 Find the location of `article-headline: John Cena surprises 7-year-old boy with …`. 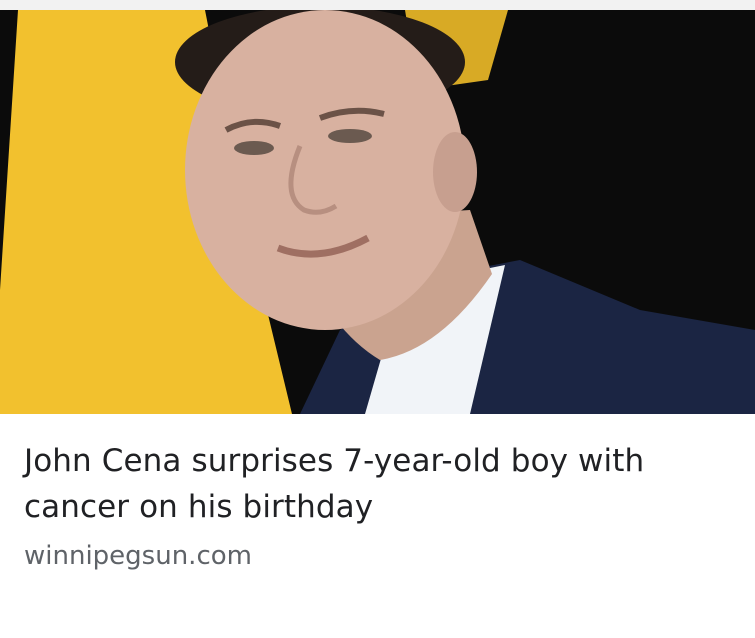

article-headline: John Cena surprises 7-year-old boy with … is located at coordinates (374, 484).